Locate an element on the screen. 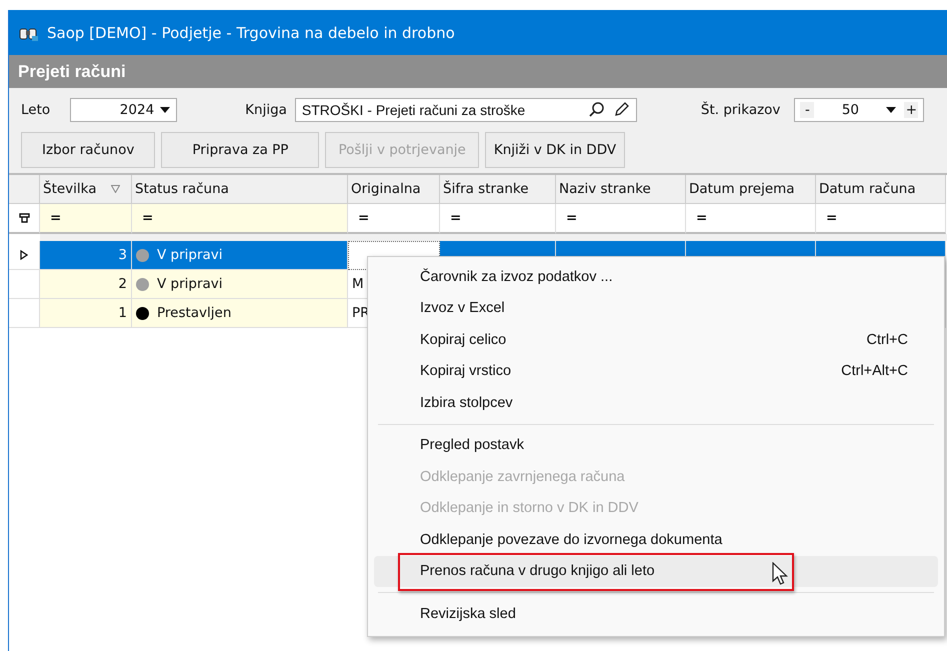 This screenshot has width=947, height=651. mouse-pointer-icon is located at coordinates (780, 574).